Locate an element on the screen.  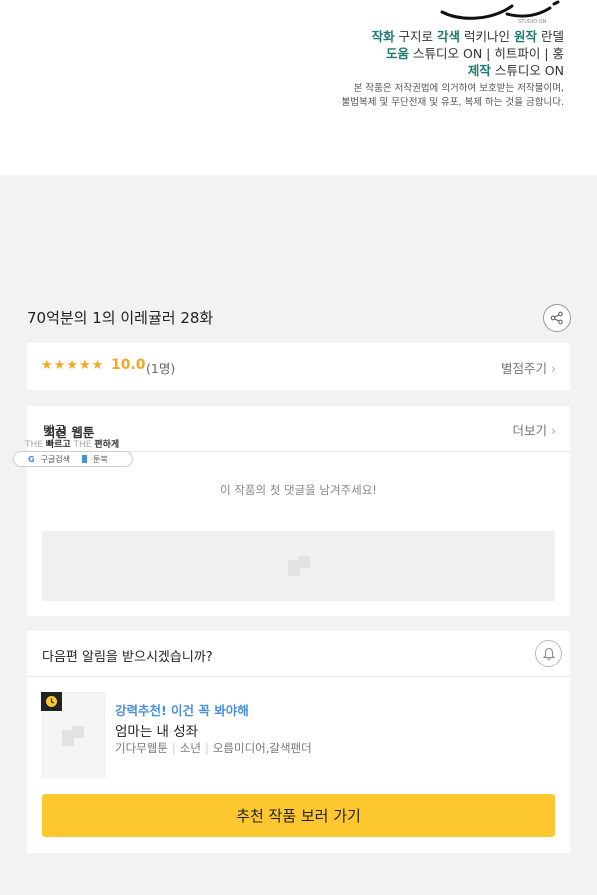
credit-line: 도움 스튜디오 ON | 히트파이 | 홍 is located at coordinates (468, 53).